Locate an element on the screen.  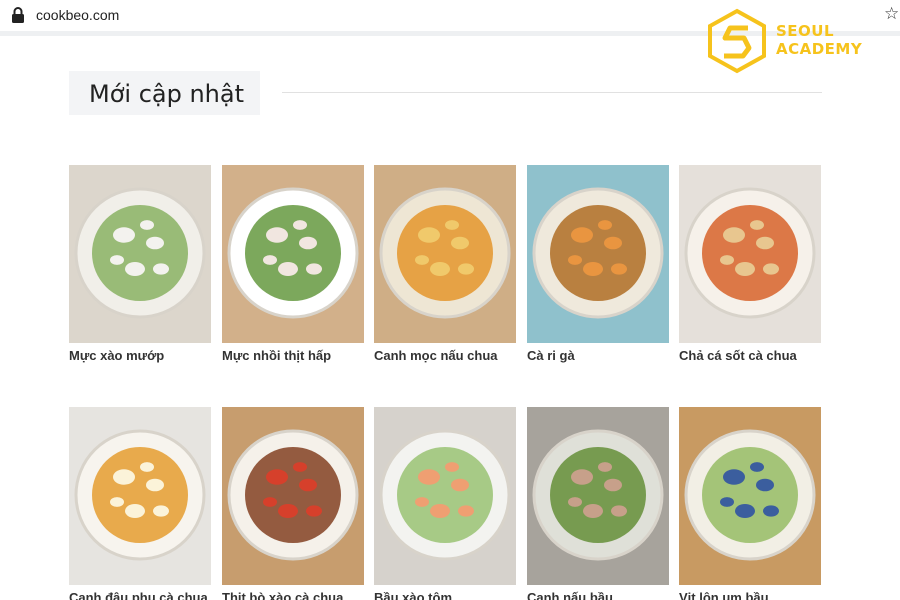
recipe-title: Thịt bò xào cà chua is located at coordinates (293, 595).